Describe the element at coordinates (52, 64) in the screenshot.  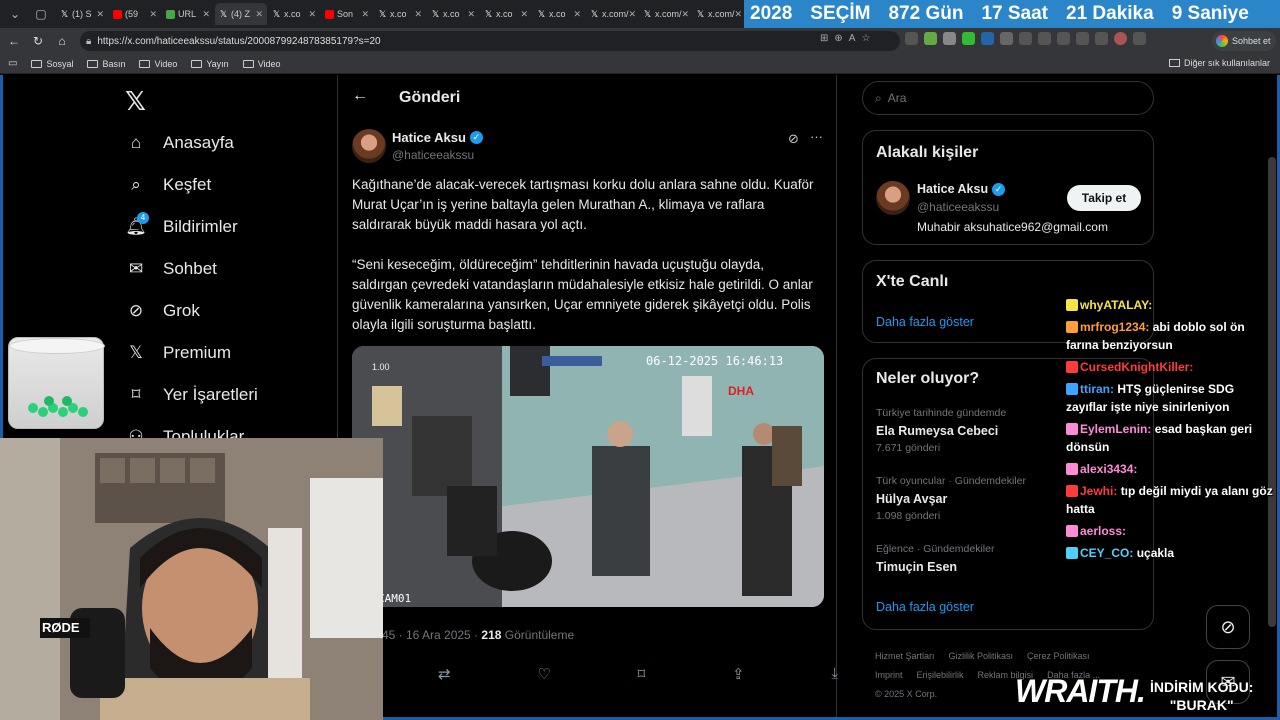
I see `bookmark-folder: Sosyal` at that location.